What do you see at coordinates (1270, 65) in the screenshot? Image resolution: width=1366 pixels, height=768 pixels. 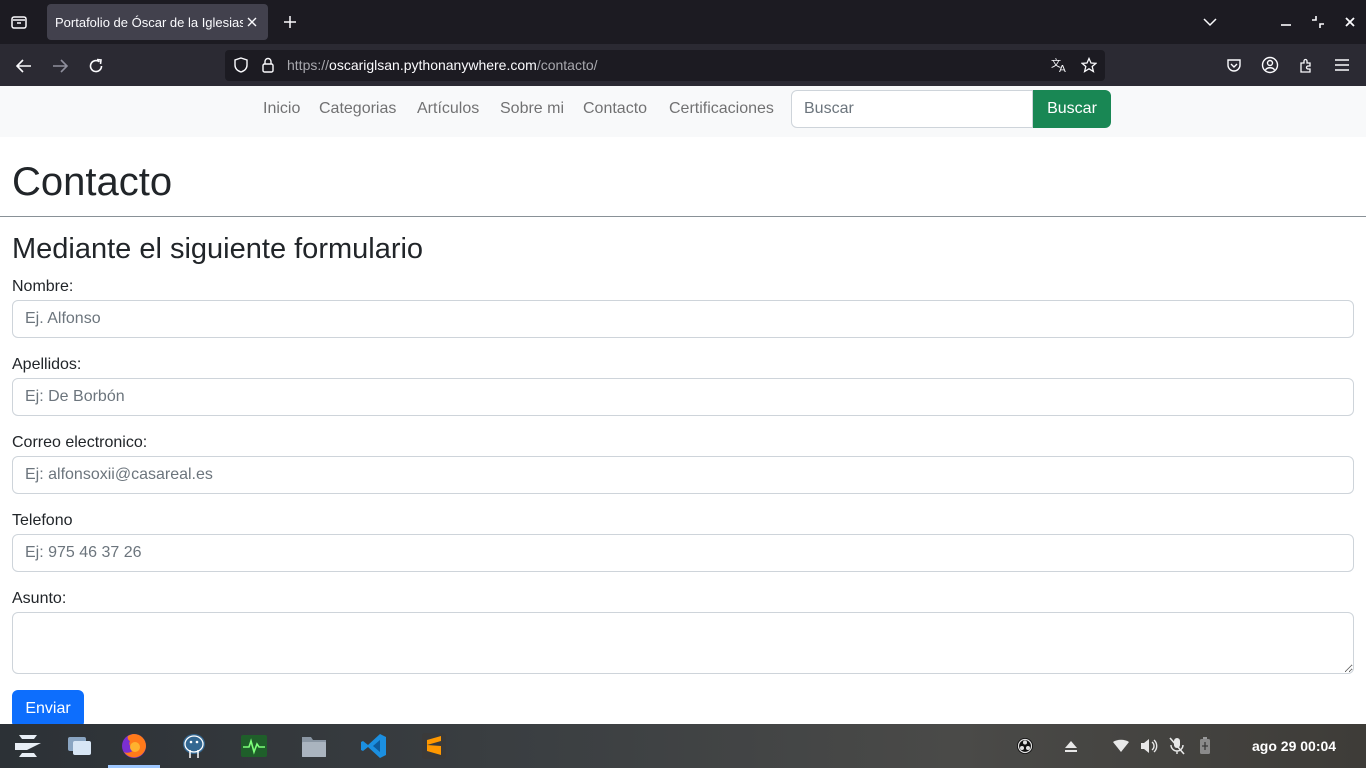 I see `account-icon` at bounding box center [1270, 65].